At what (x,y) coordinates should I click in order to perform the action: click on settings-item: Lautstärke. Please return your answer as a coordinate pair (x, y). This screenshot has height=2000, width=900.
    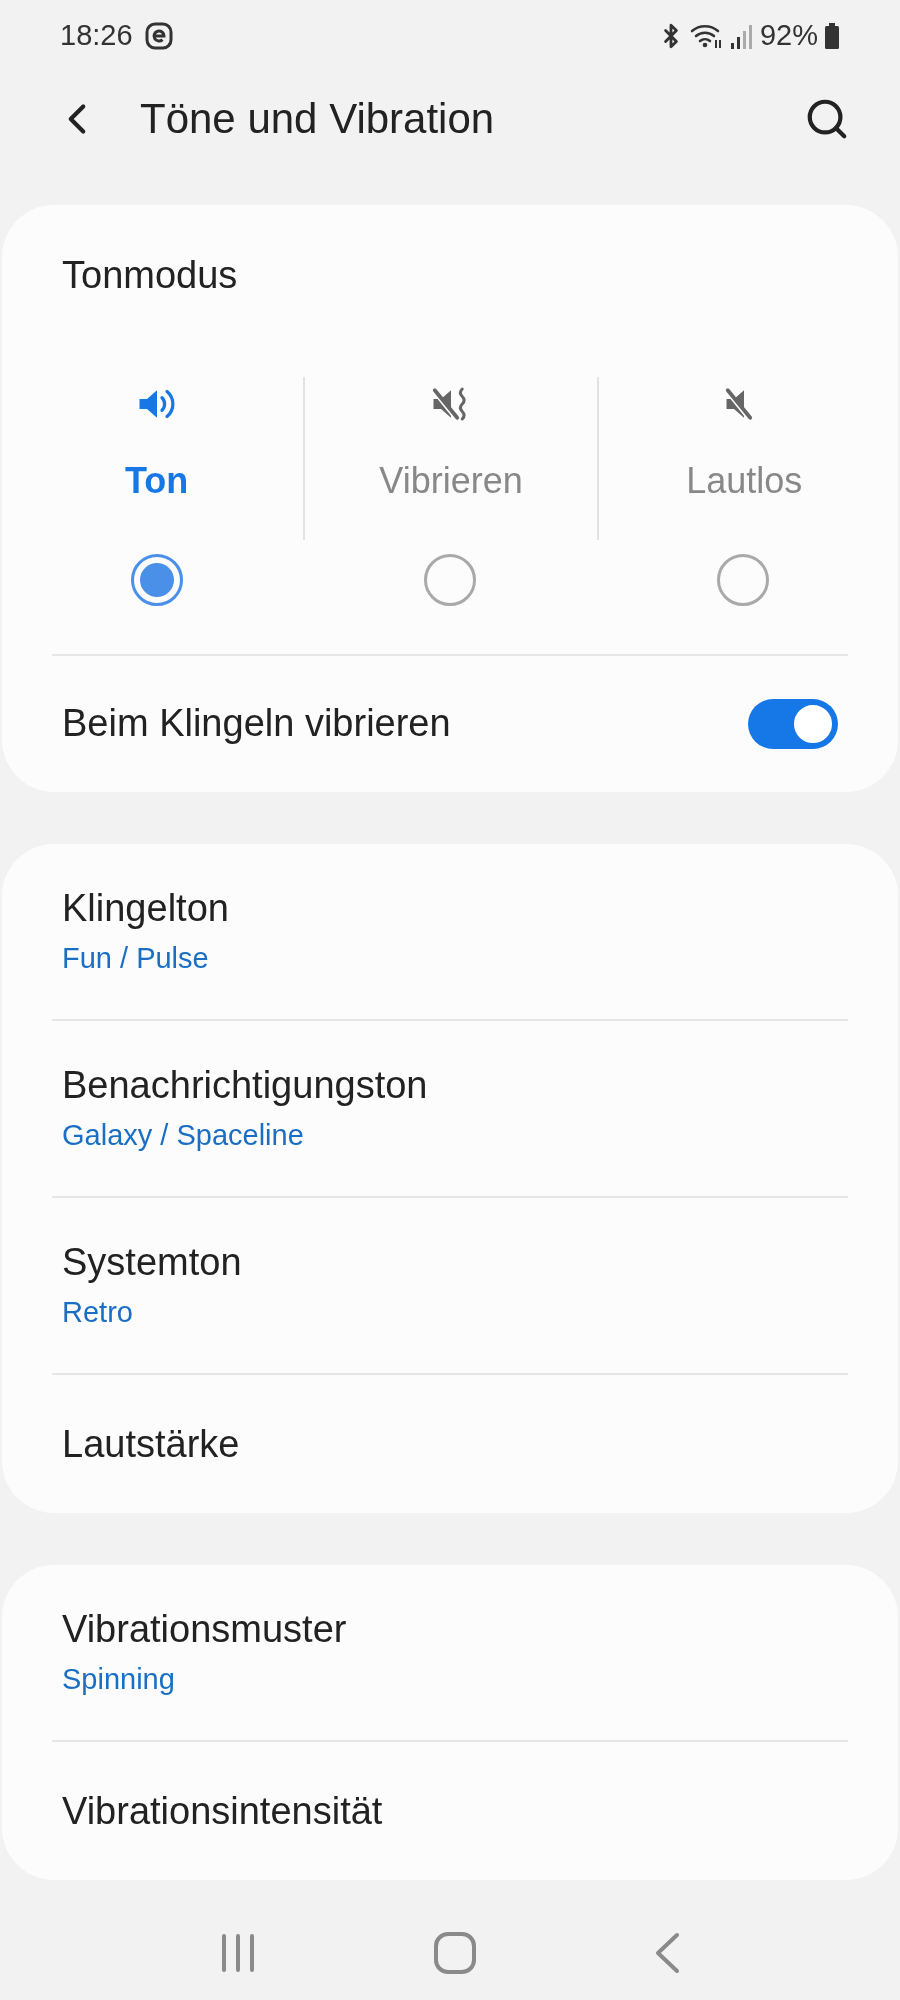
    Looking at the image, I should click on (450, 1443).